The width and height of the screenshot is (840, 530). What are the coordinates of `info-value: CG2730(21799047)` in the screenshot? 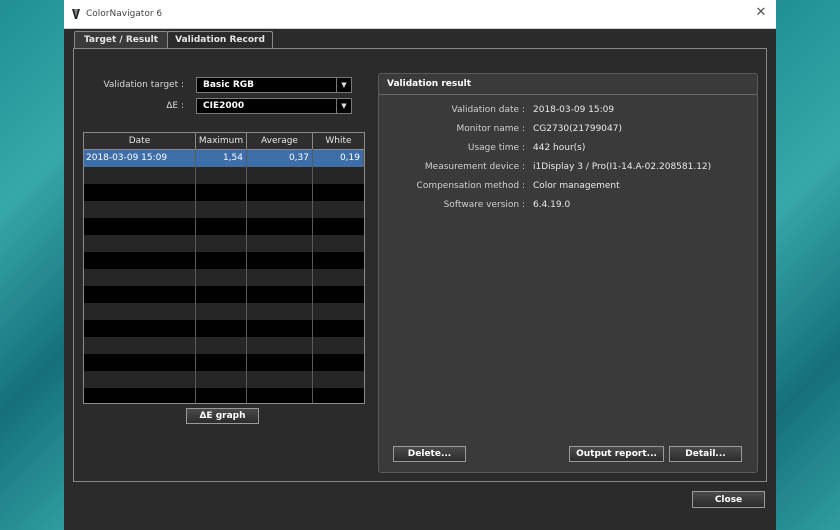 It's located at (577, 129).